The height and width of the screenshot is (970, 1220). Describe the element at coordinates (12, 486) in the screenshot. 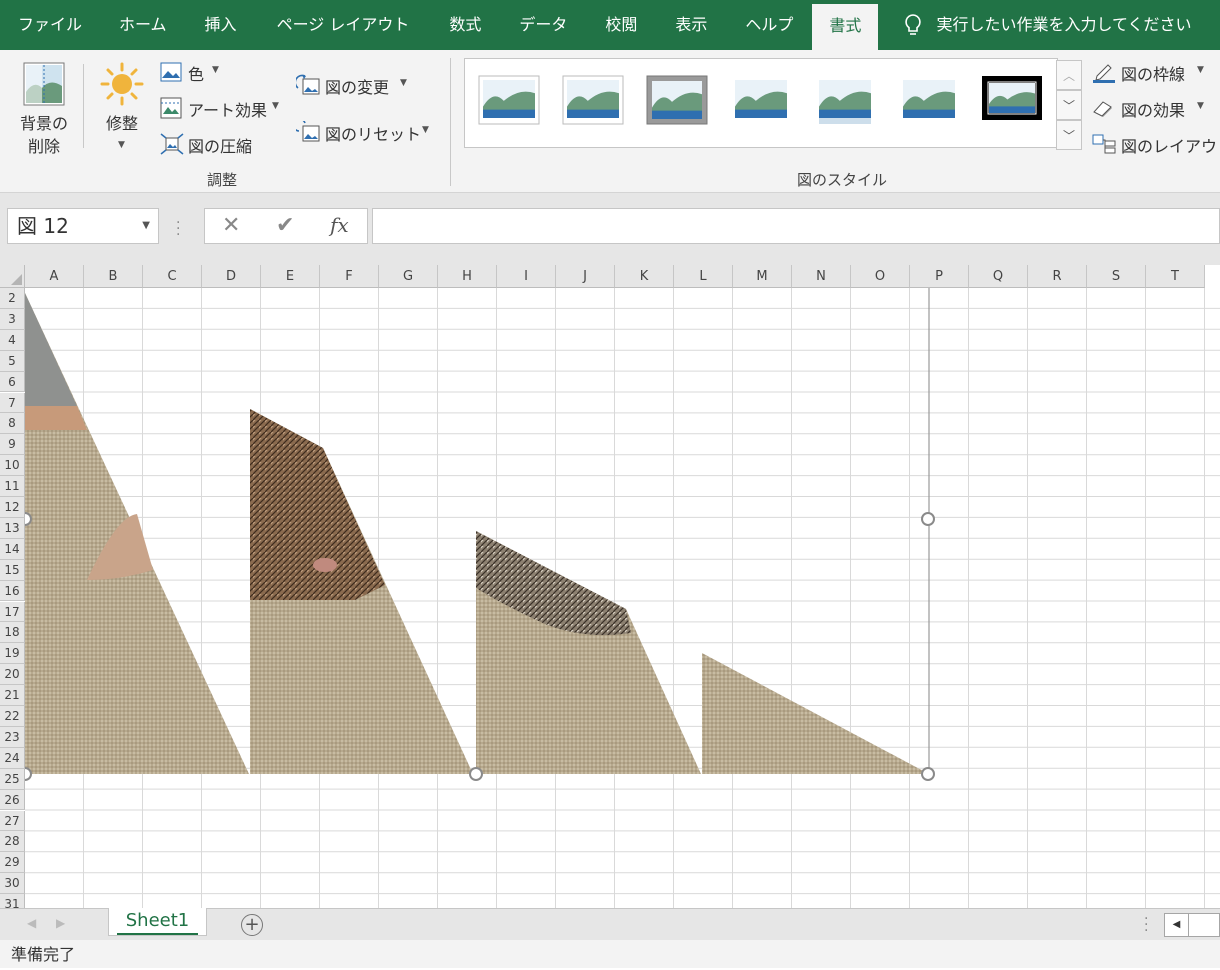

I see `row-header: 11` at that location.